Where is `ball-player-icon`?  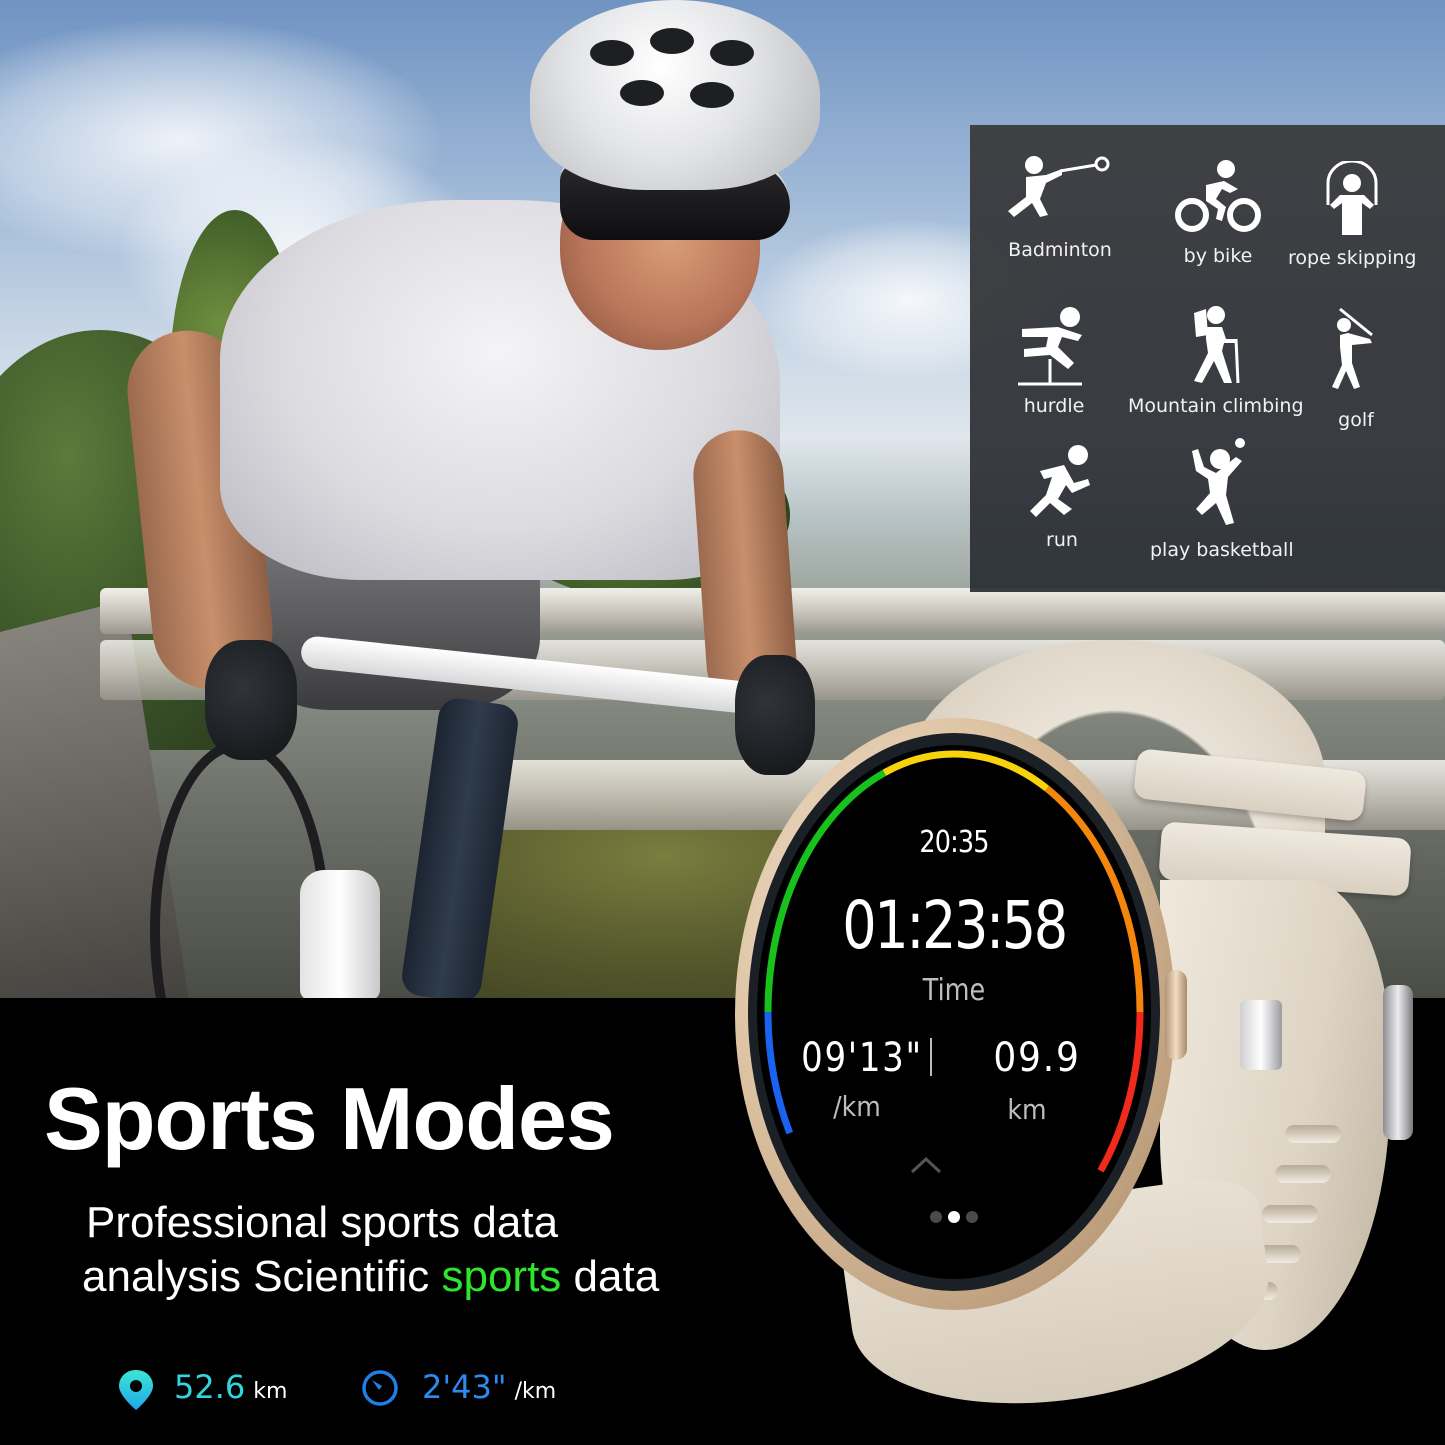
ball-player-icon is located at coordinates (1218, 481).